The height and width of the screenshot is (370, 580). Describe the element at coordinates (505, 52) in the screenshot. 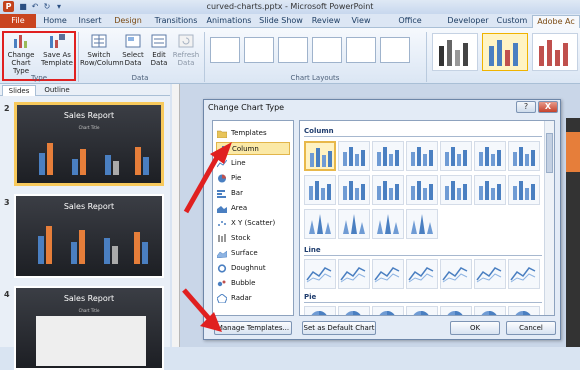

I see `chart-style-thumb-selected` at that location.